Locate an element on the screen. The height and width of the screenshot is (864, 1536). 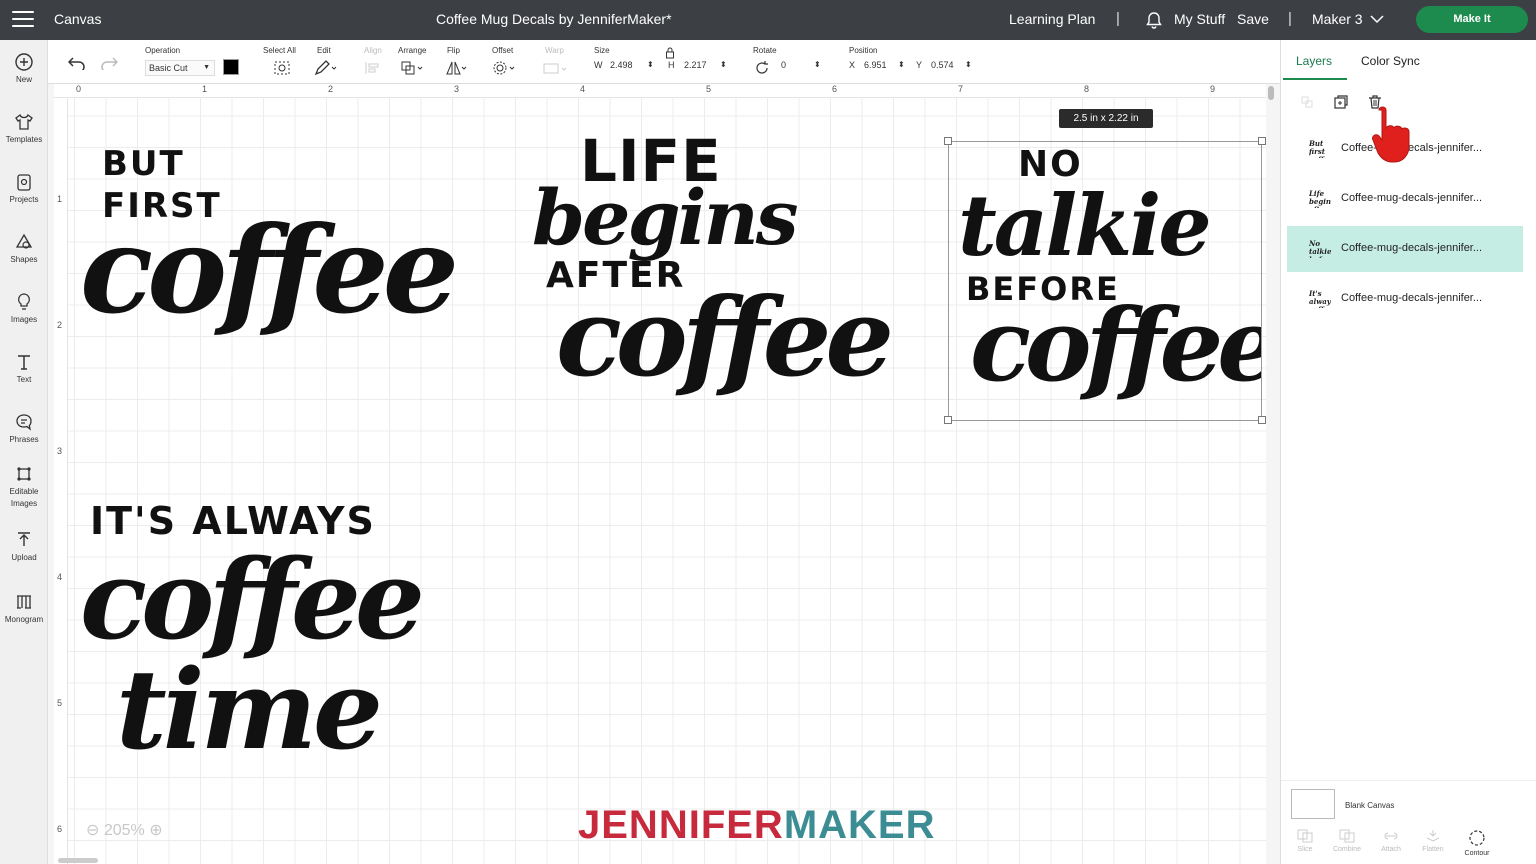
operation-color-swatch is located at coordinates (231, 67).